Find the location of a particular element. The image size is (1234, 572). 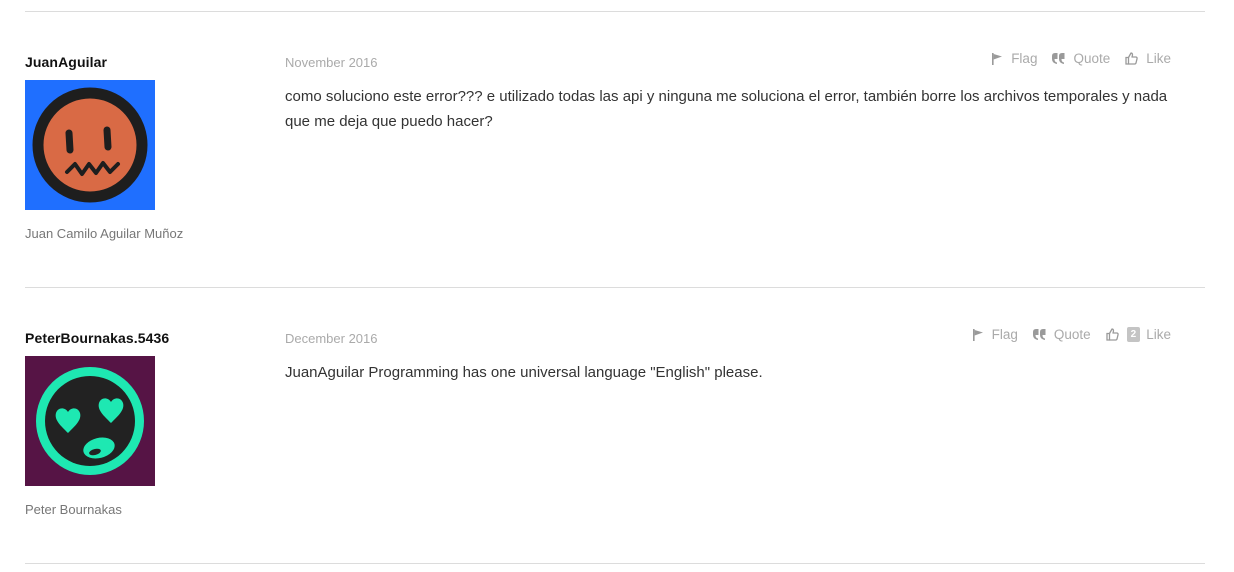

worried-face-avatar-icon is located at coordinates (90, 145).